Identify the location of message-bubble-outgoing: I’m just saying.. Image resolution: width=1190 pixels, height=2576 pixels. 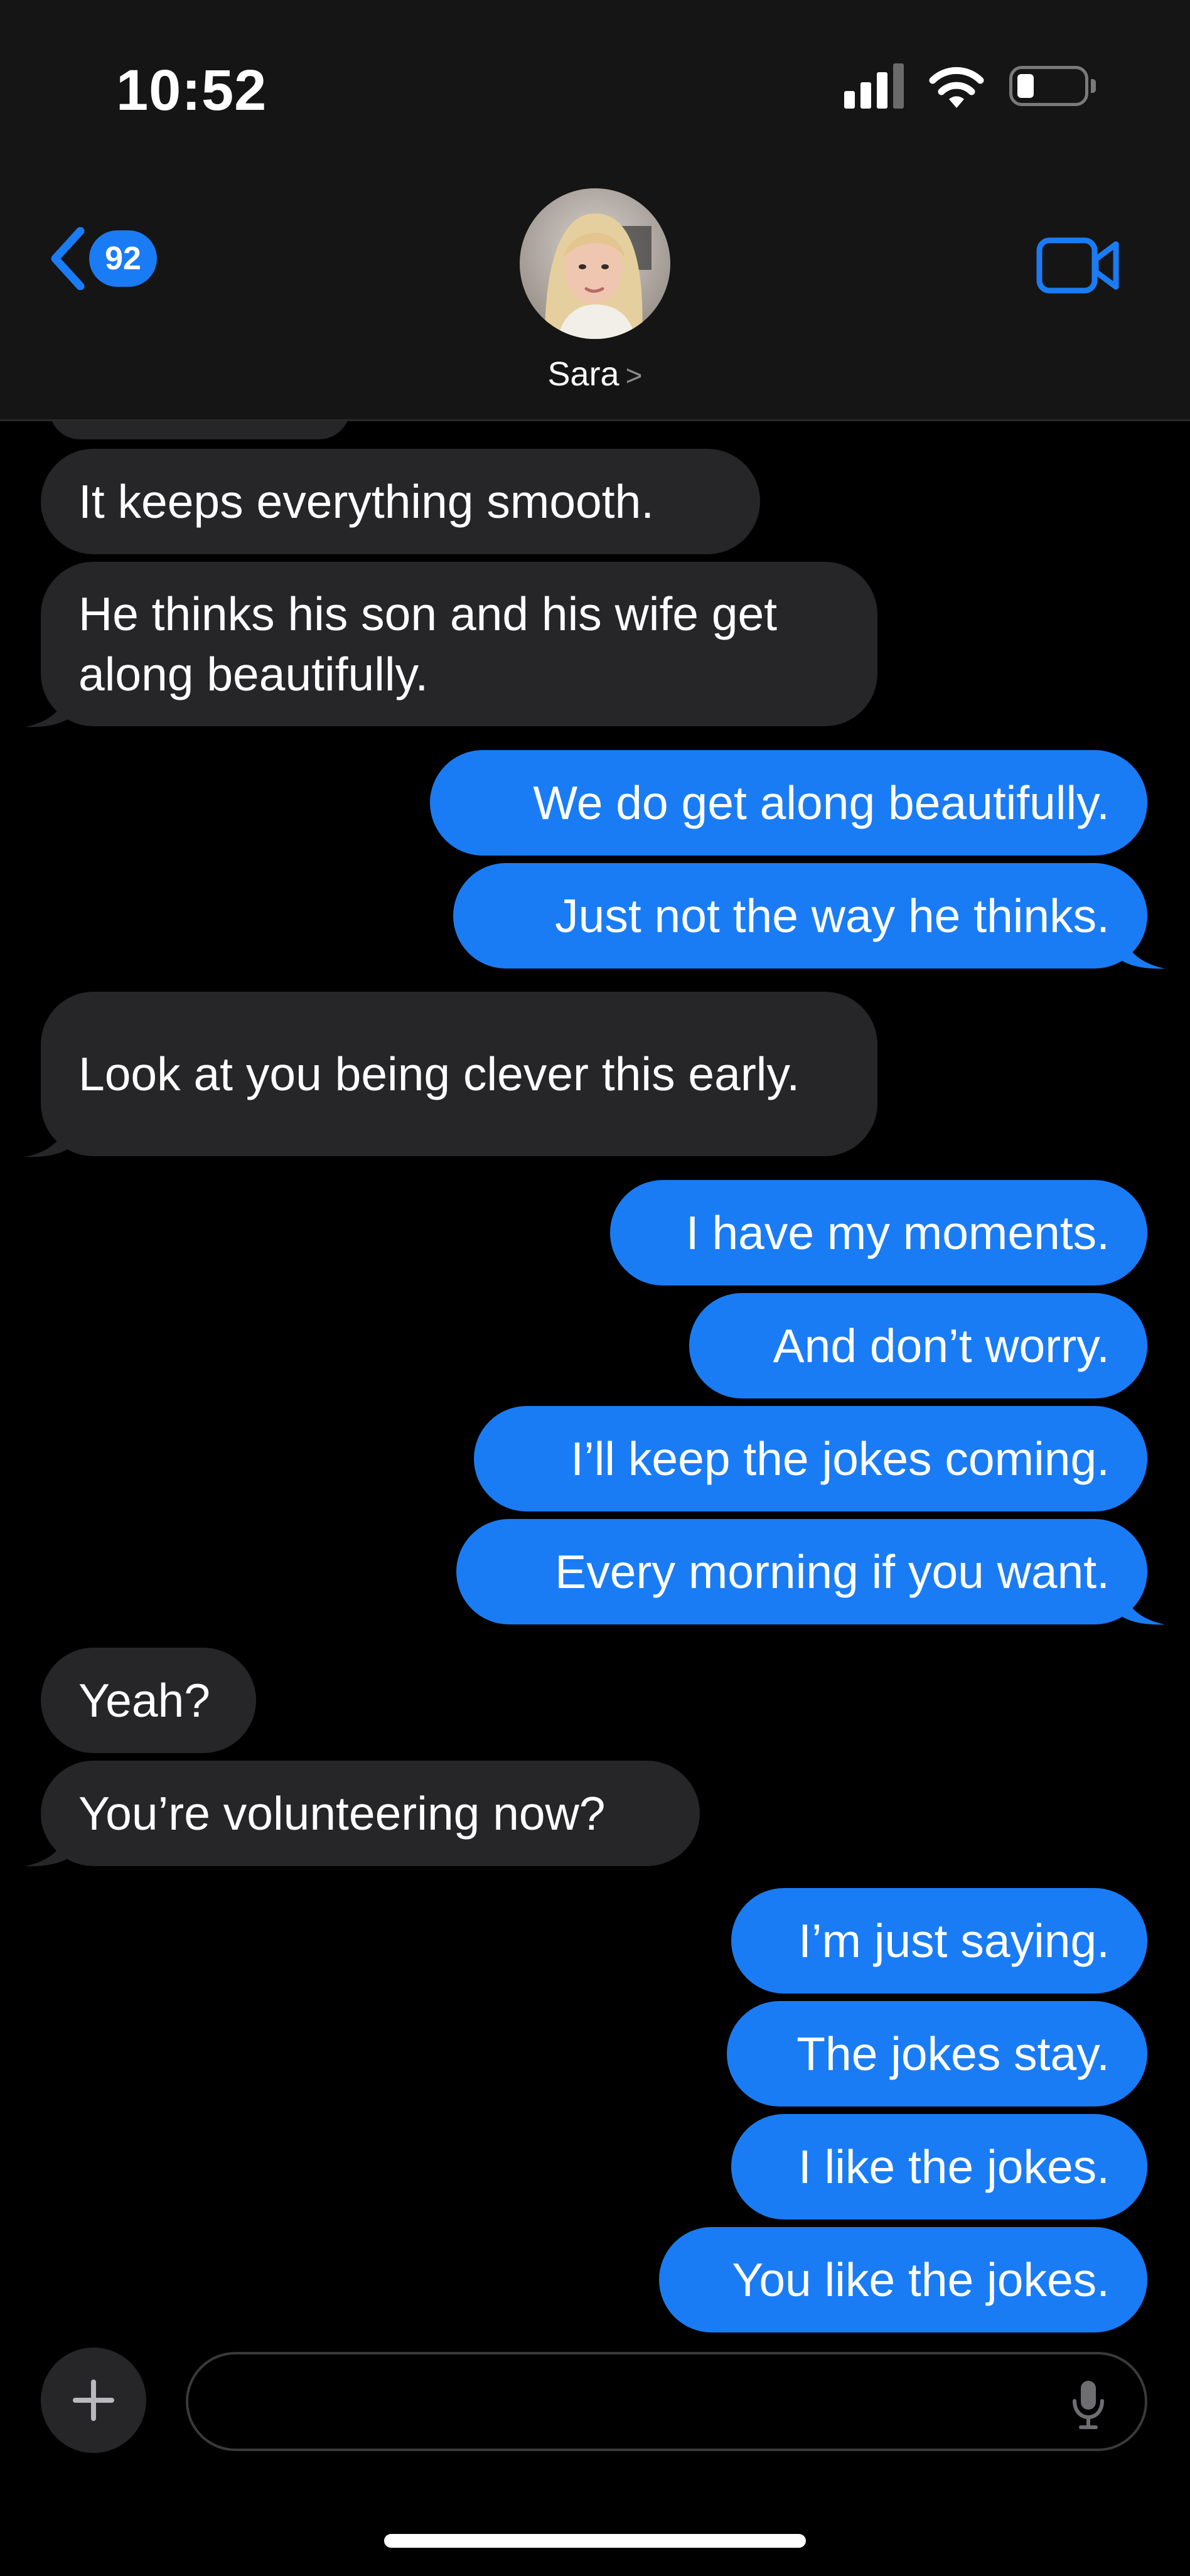
(939, 1941).